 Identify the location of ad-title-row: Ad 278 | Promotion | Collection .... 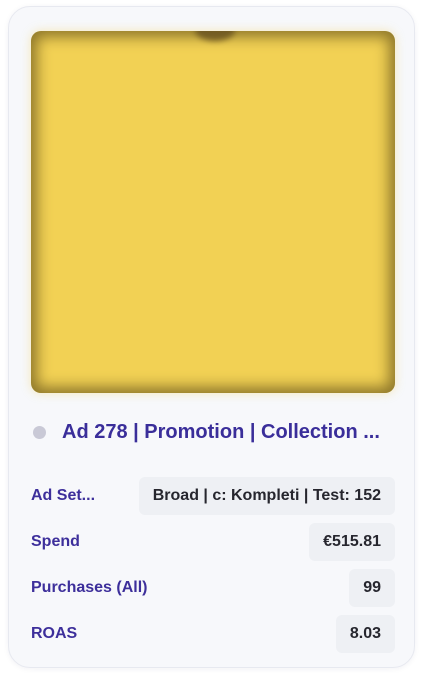
(217, 432).